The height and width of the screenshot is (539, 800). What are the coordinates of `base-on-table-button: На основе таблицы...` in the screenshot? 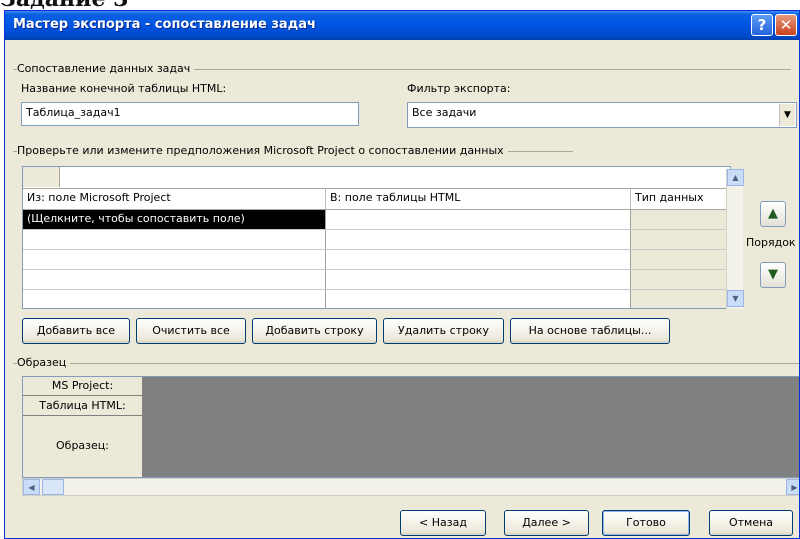 It's located at (590, 331).